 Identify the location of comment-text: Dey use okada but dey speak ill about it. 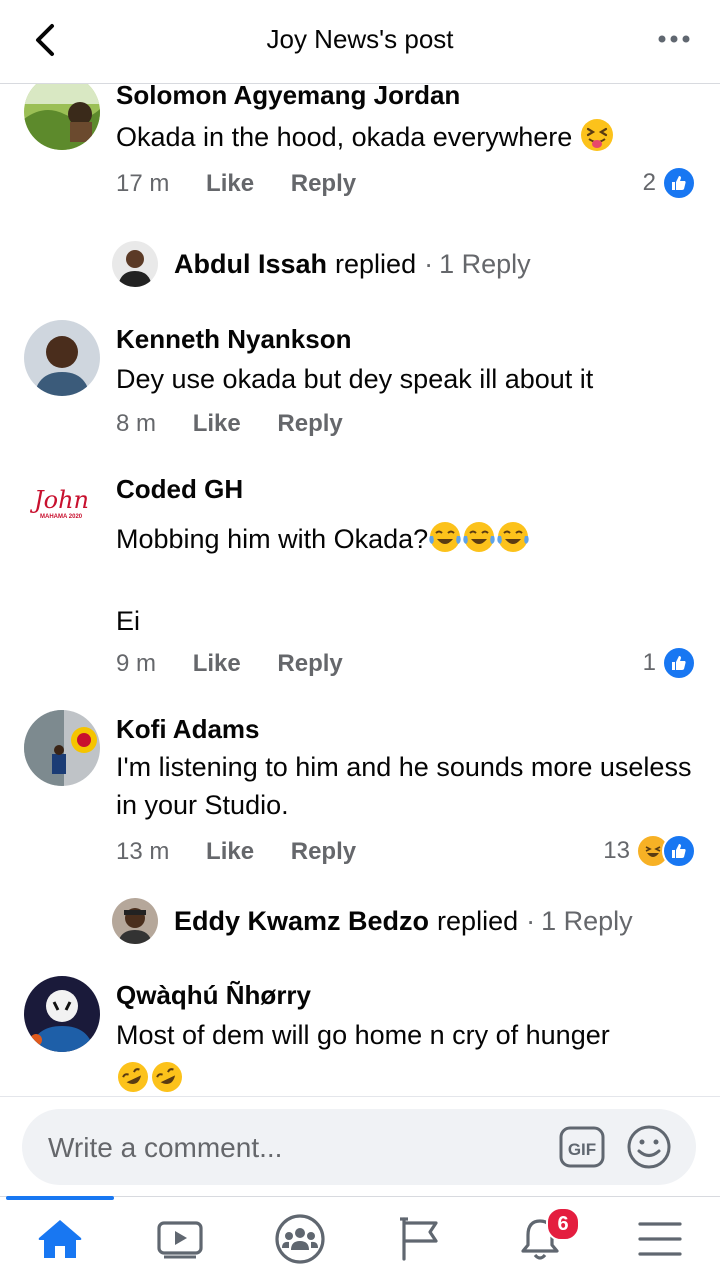
(355, 379).